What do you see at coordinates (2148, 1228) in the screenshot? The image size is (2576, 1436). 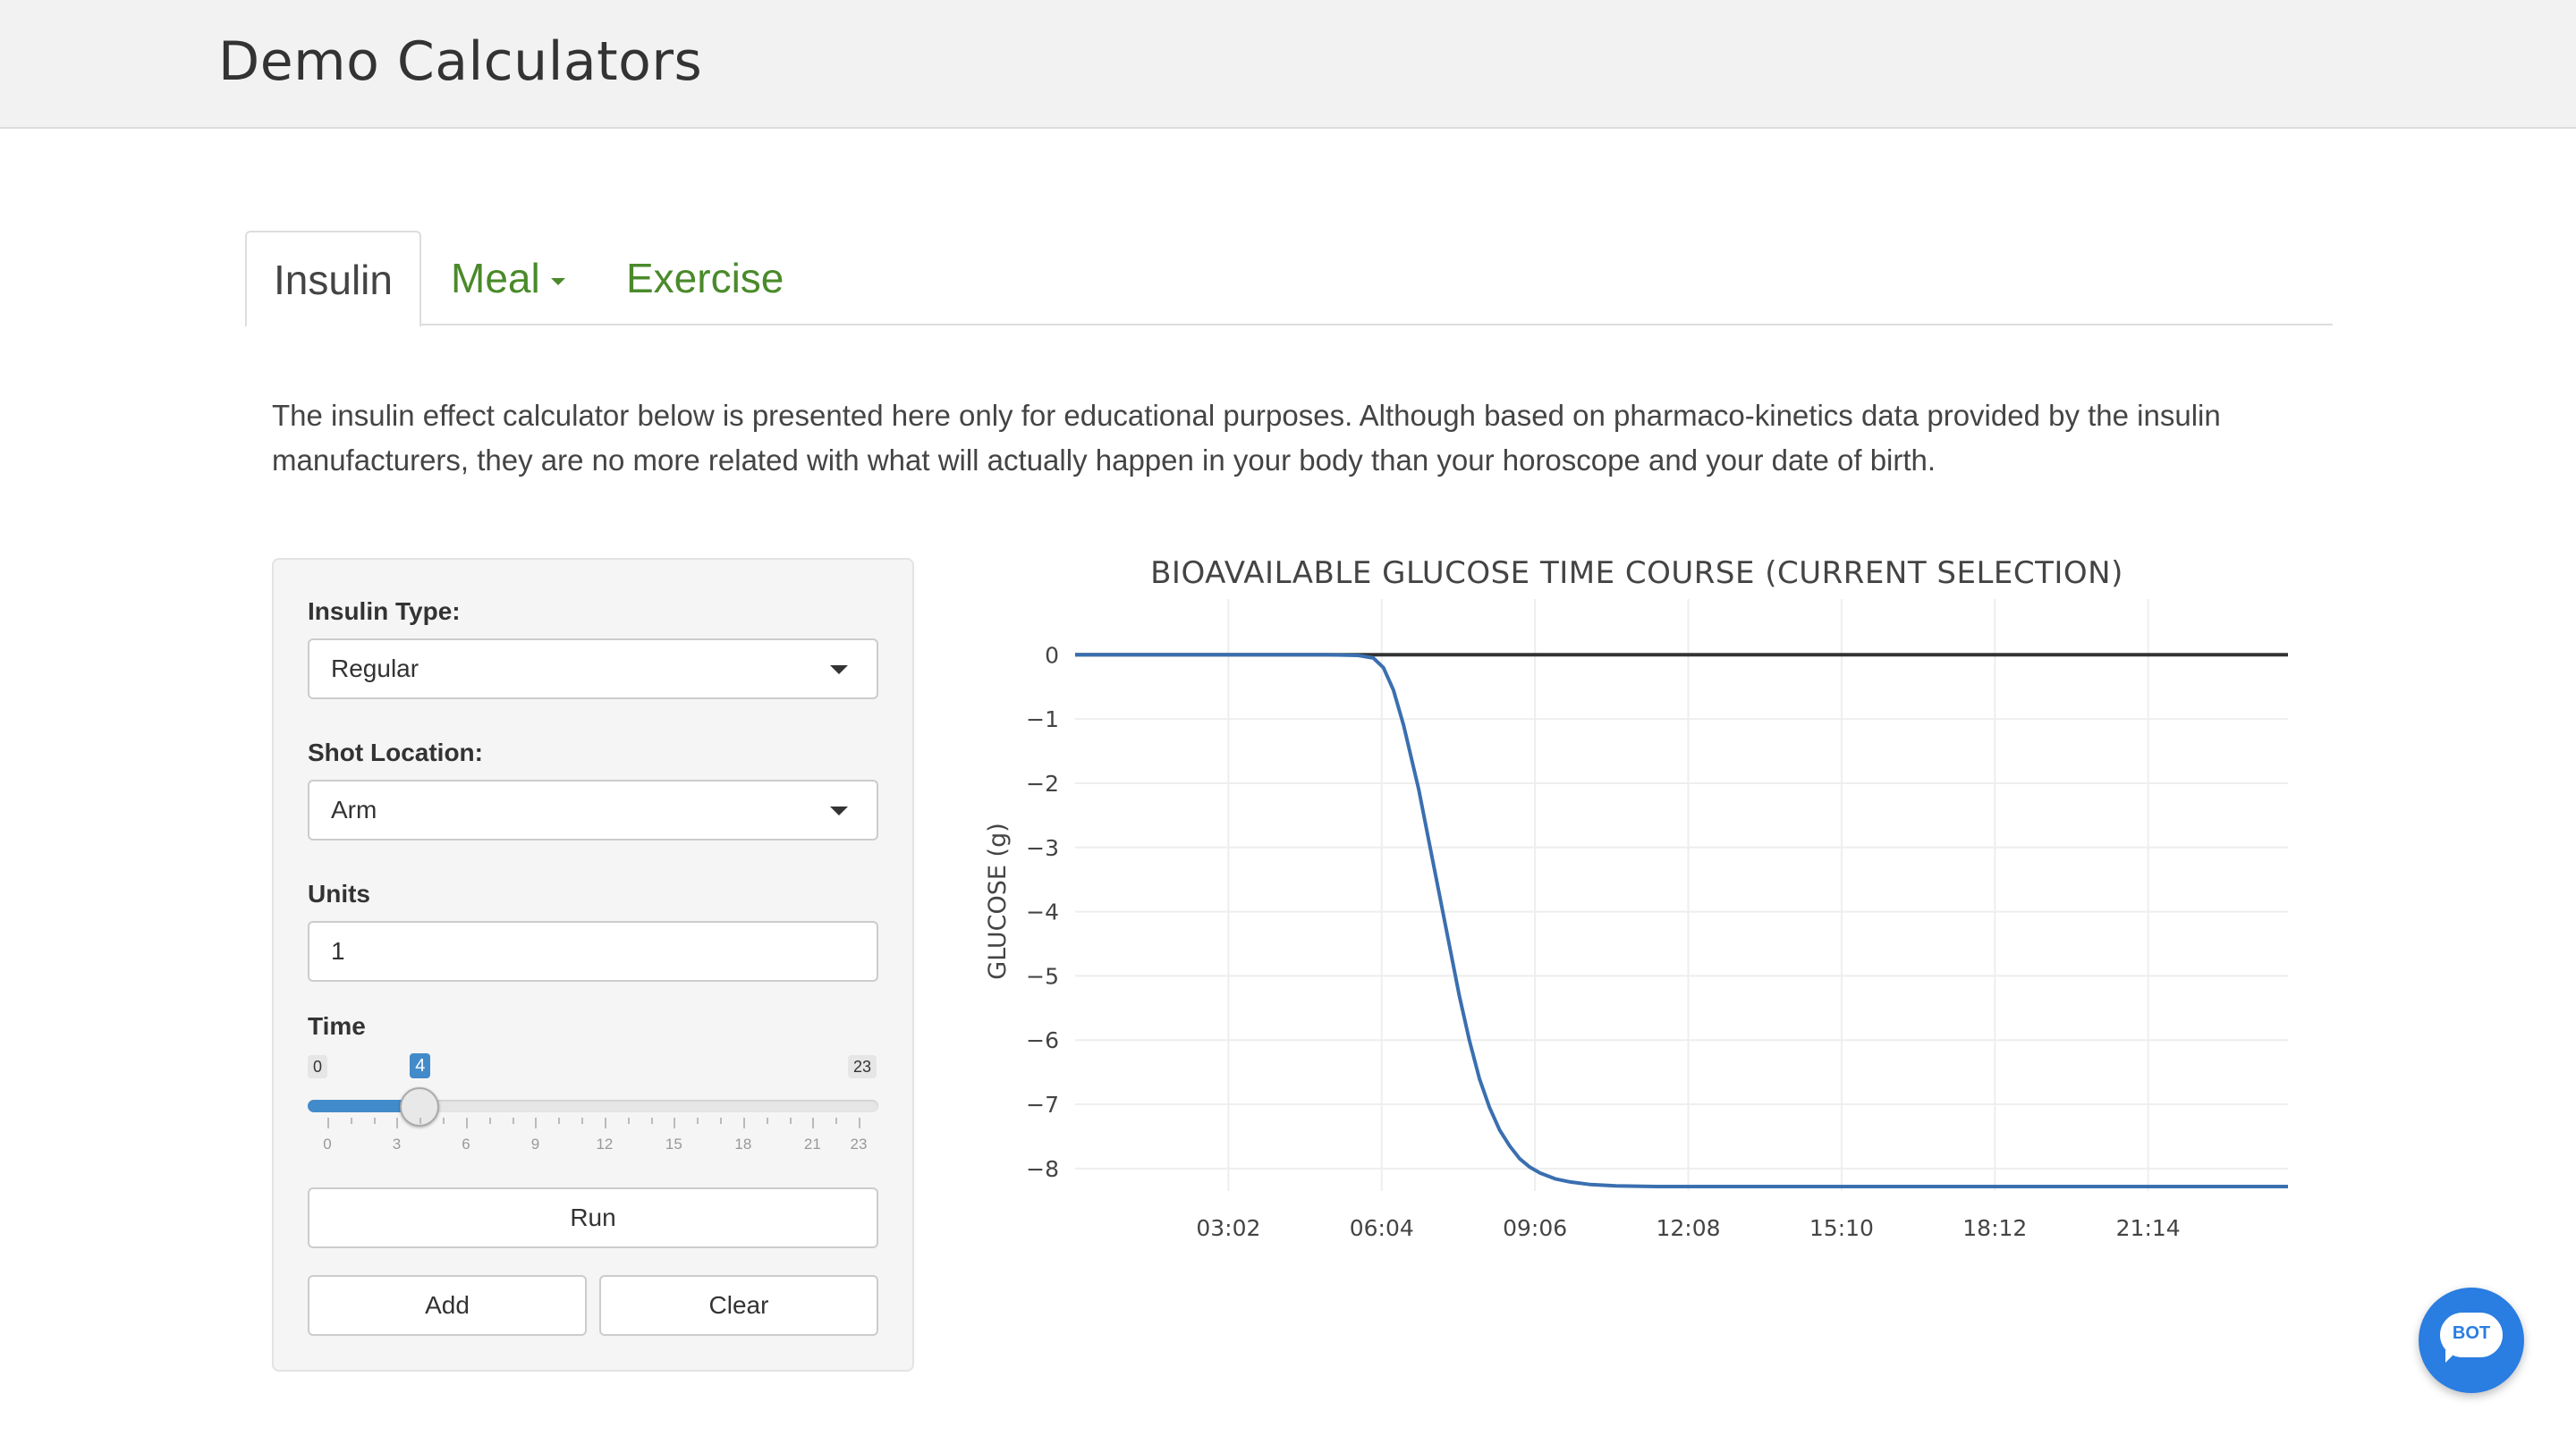 I see `x-tick-label: 21:14` at bounding box center [2148, 1228].